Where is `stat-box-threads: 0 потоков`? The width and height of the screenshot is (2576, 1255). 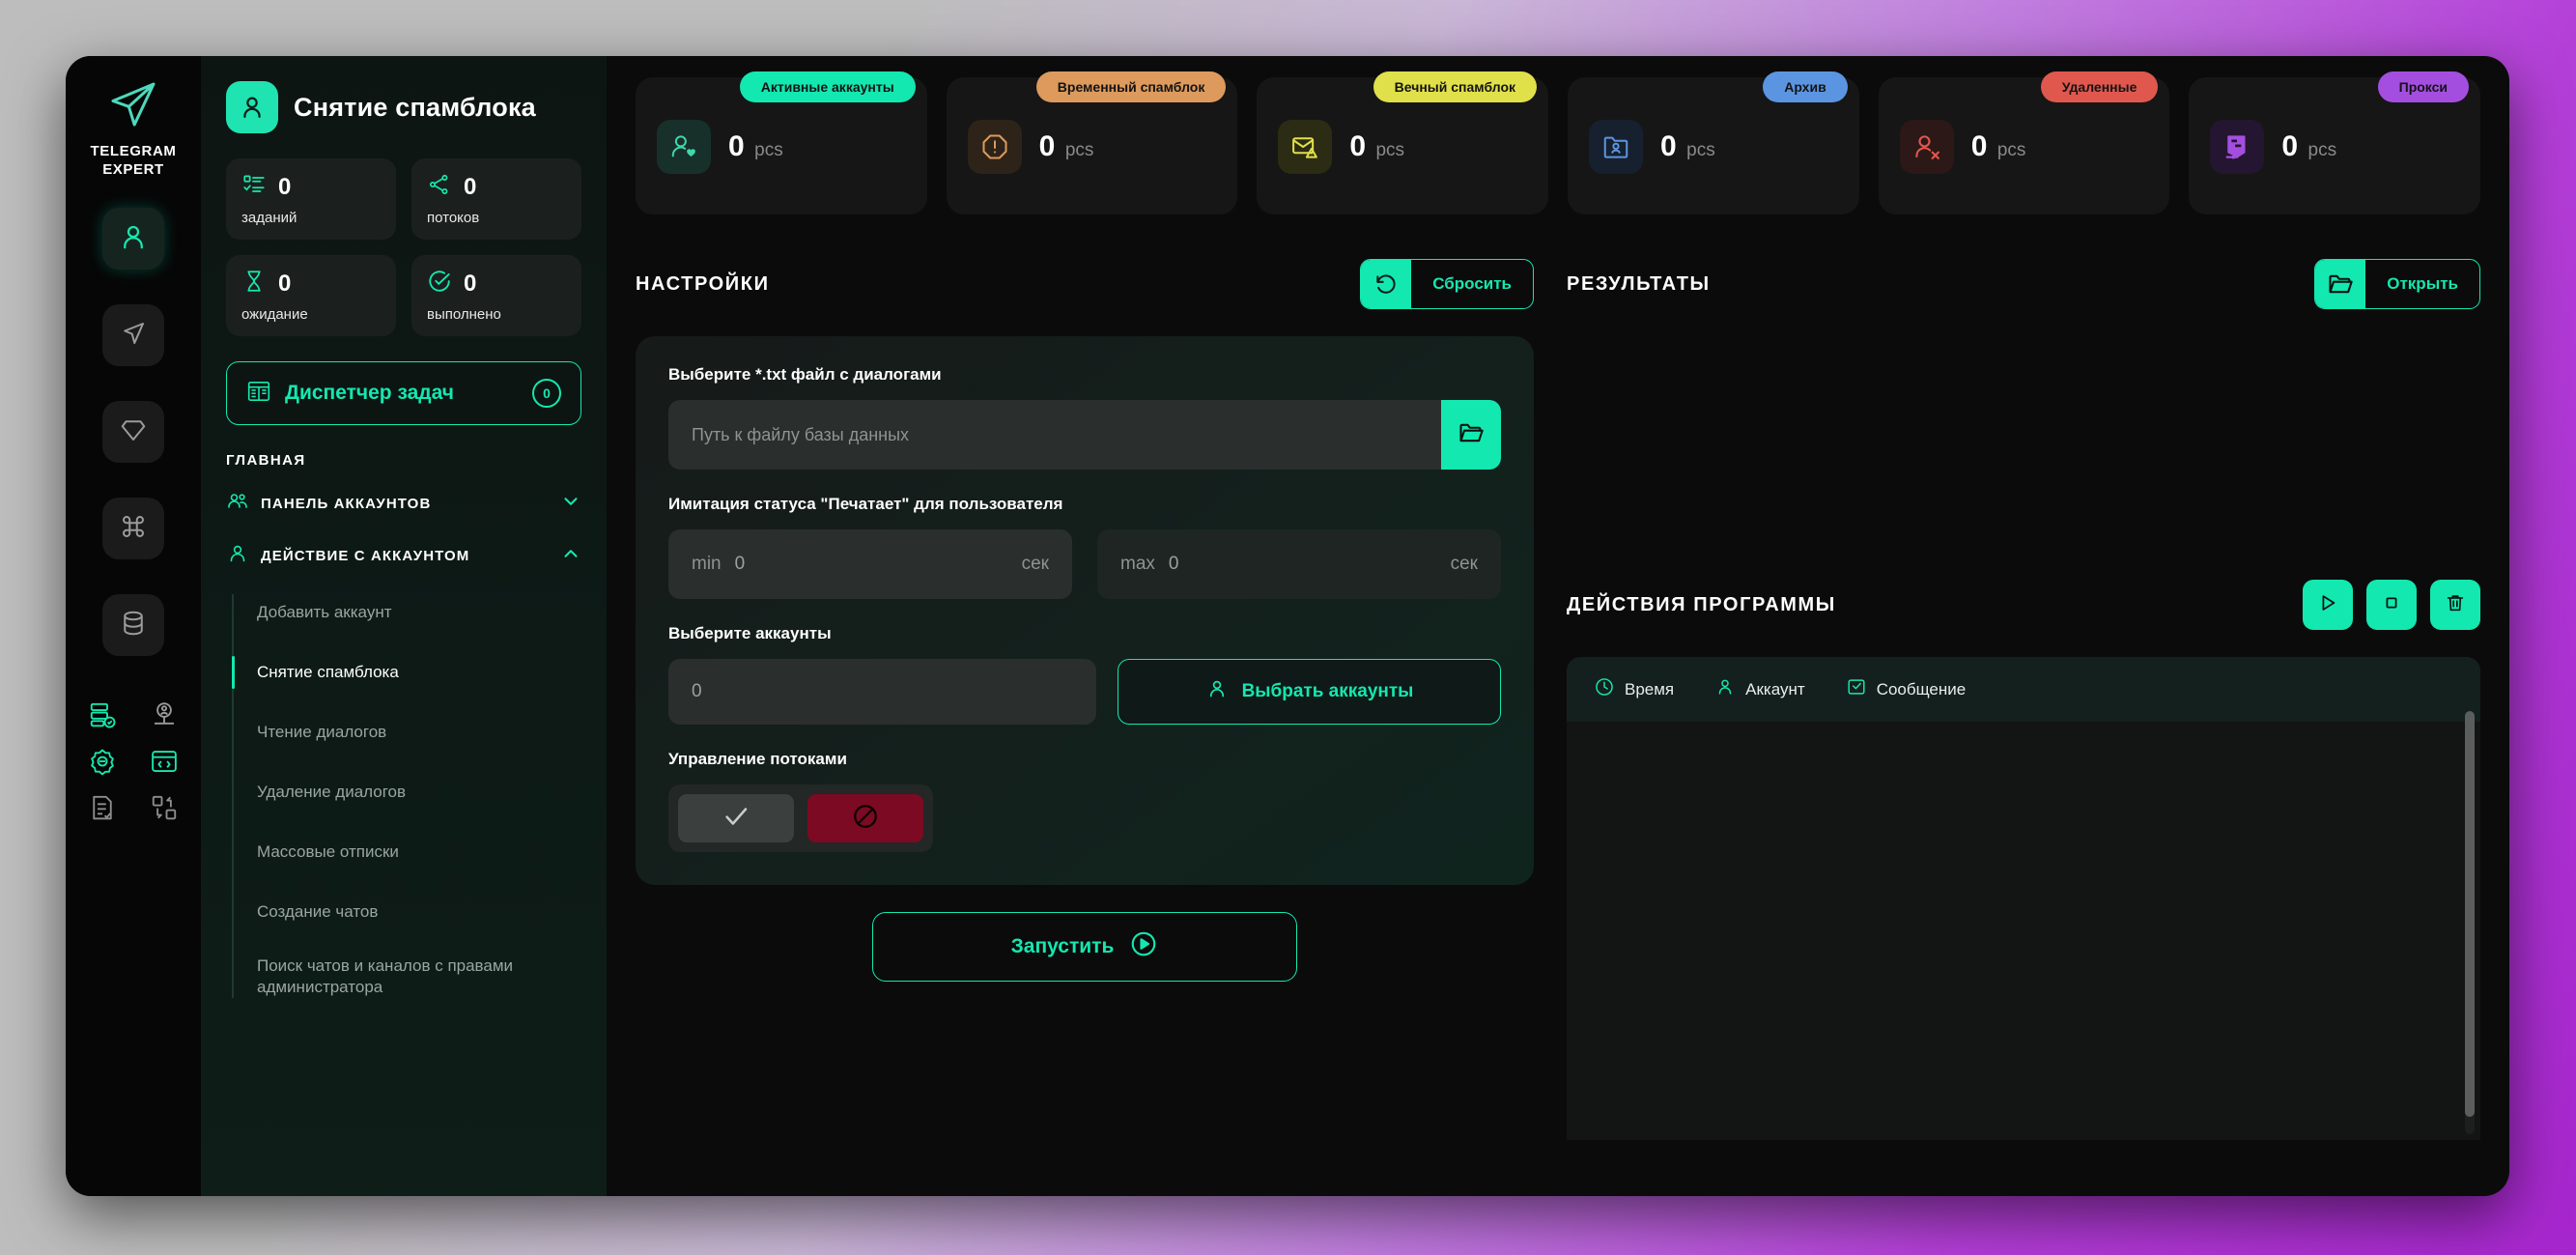 stat-box-threads: 0 потоков is located at coordinates (496, 199).